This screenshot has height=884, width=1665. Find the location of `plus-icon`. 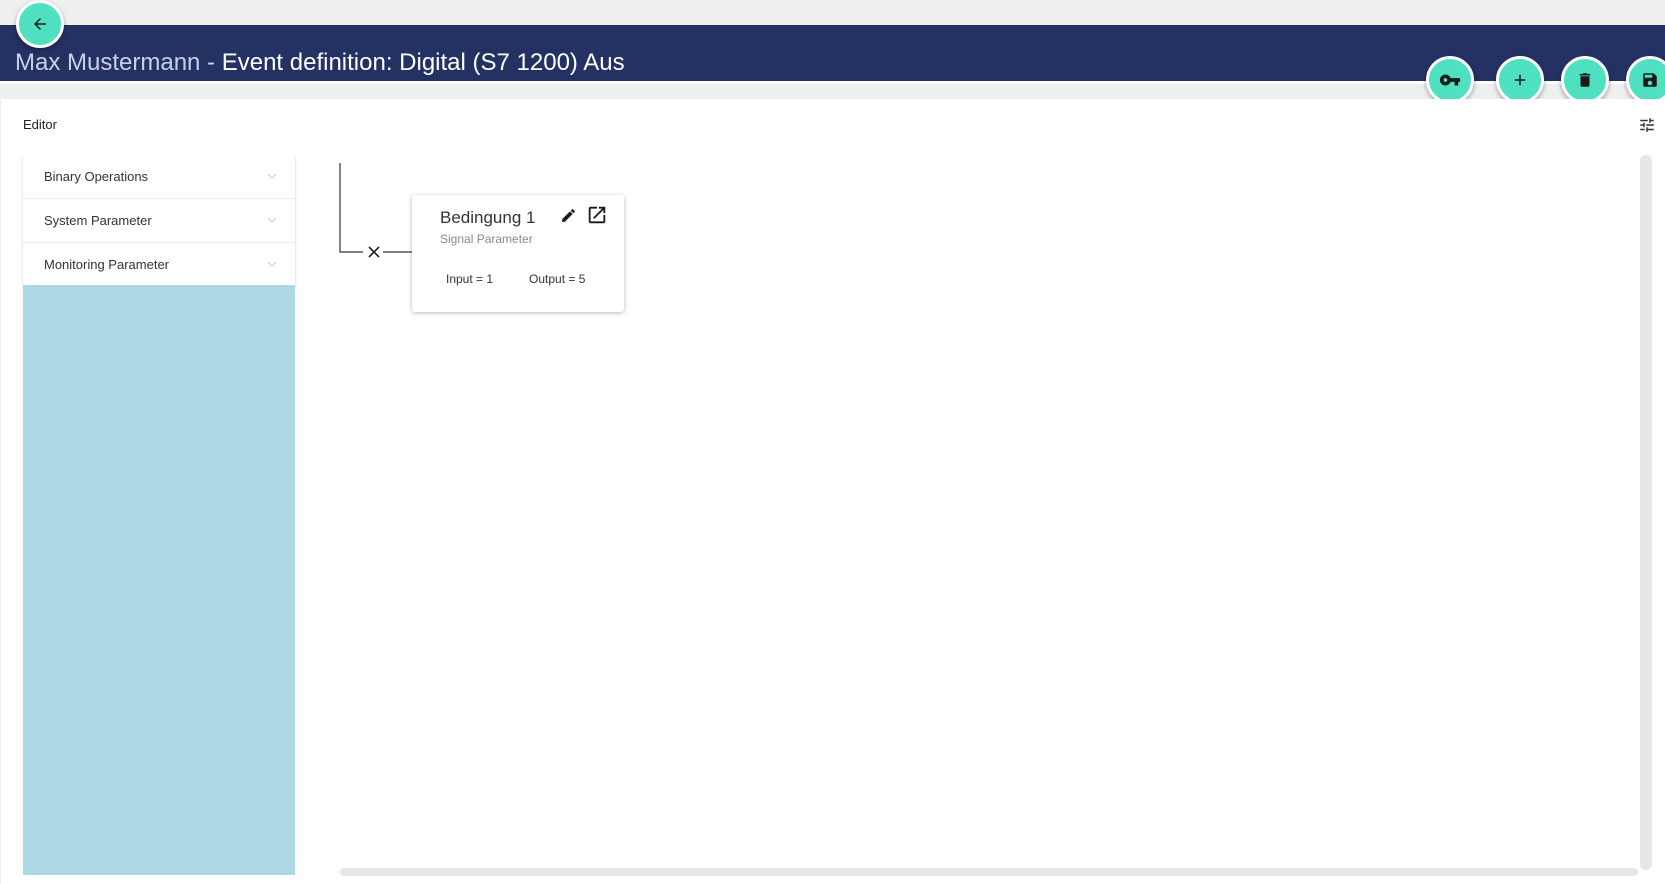

plus-icon is located at coordinates (1520, 80).